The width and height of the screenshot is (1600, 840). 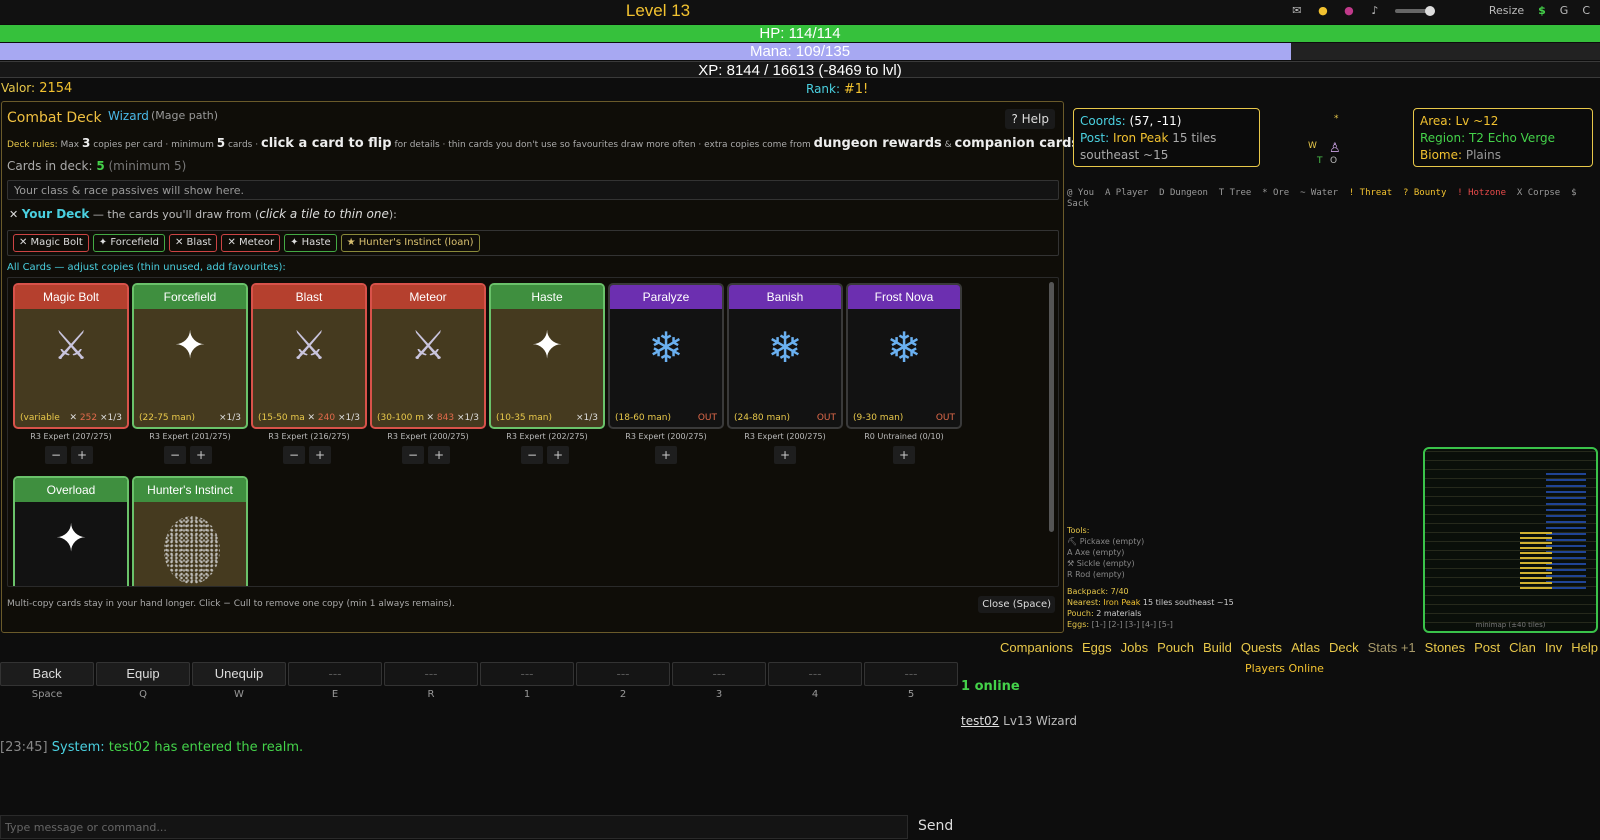 I want to click on unequip-button: Unequip, so click(x=239, y=674).